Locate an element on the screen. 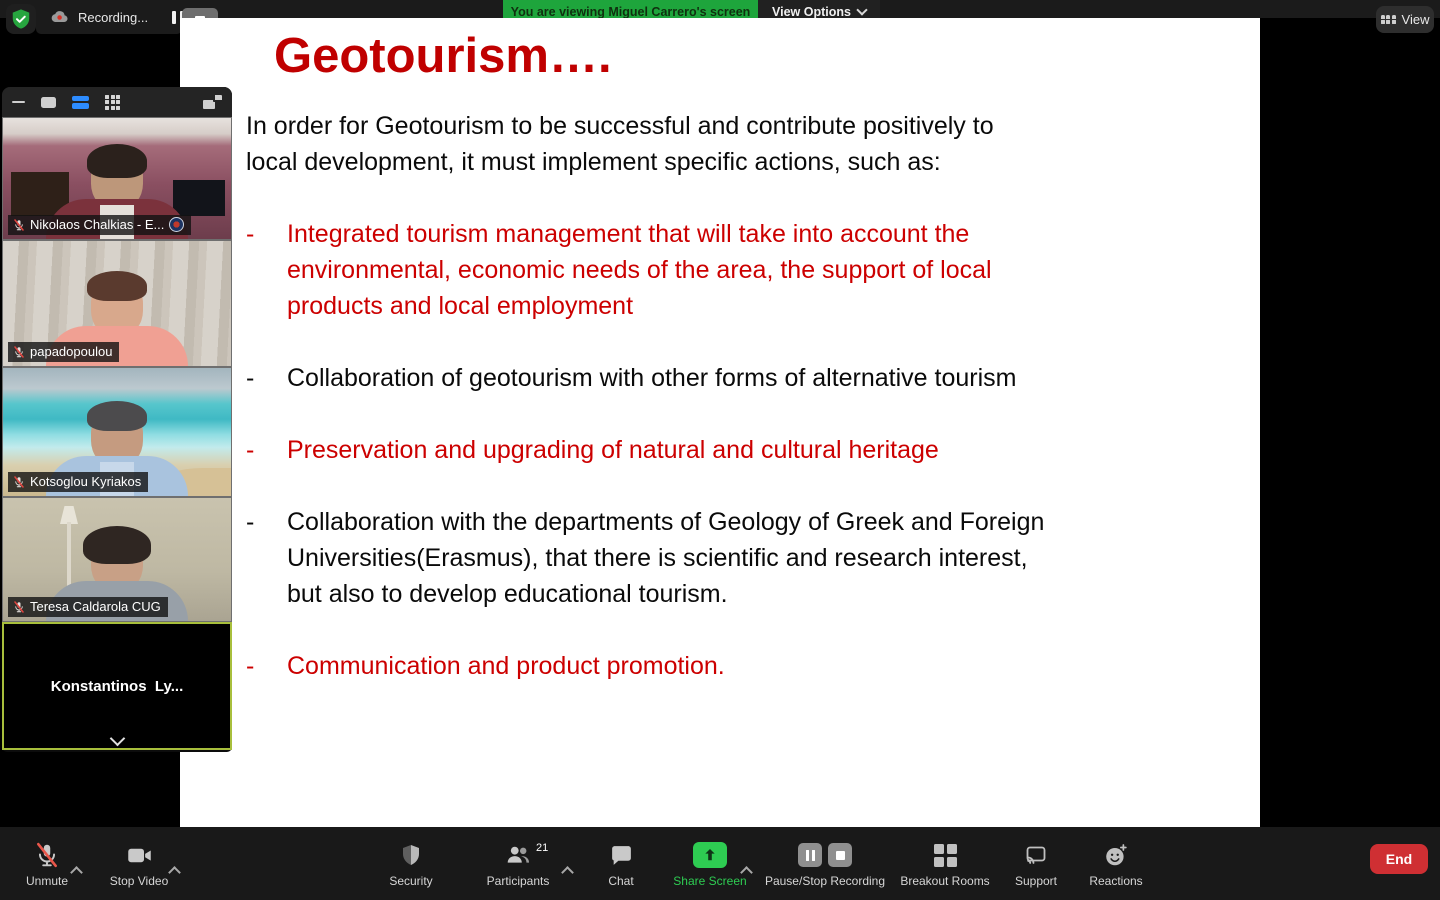 The height and width of the screenshot is (900, 1440). filmstrip-header is located at coordinates (117, 102).